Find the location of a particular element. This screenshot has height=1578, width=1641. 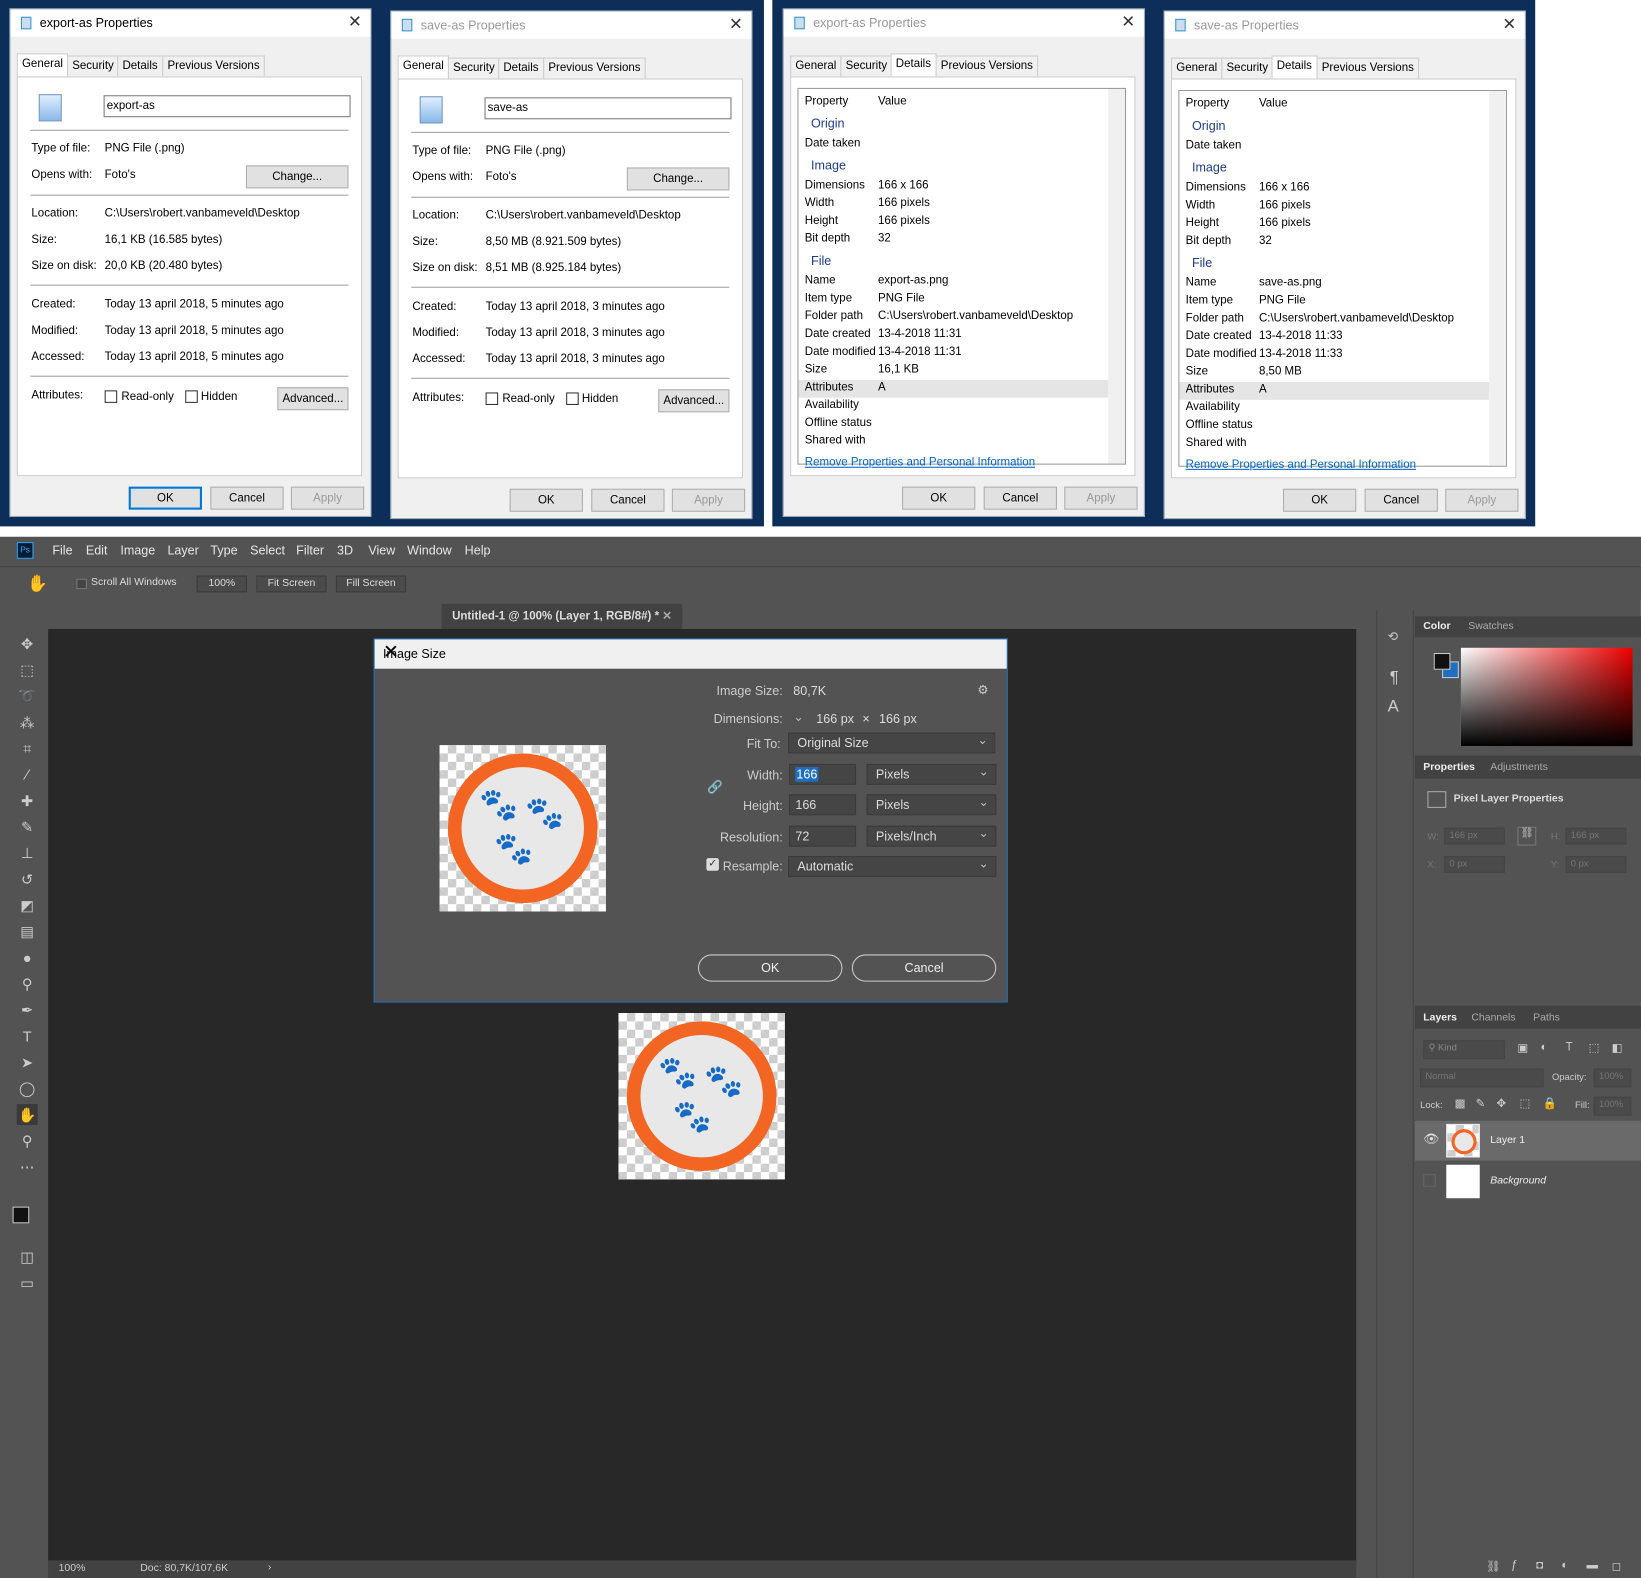

x-field: 0 px is located at coordinates (1474, 864).